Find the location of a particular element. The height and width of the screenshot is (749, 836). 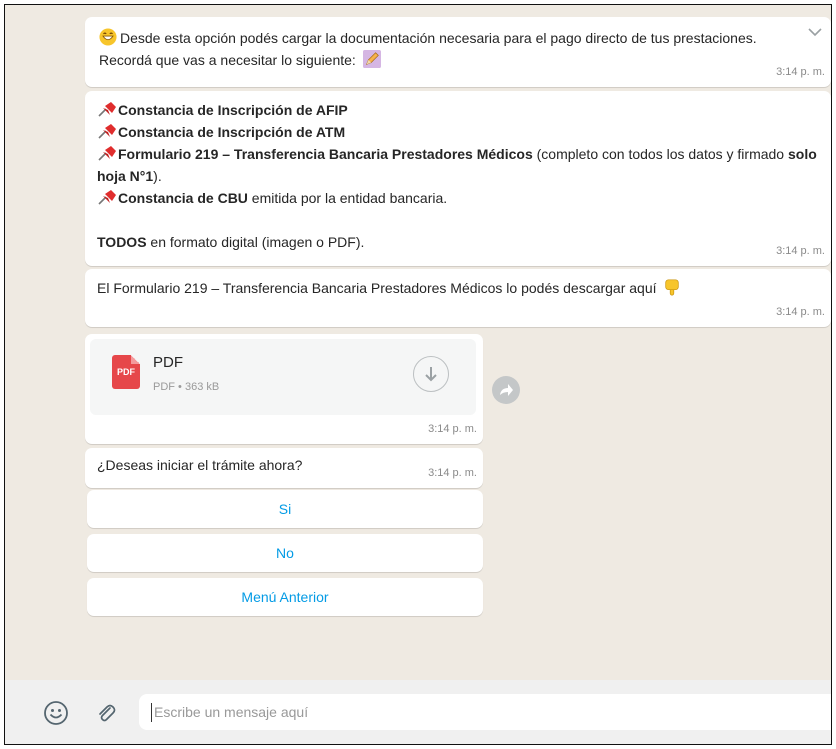

download-button is located at coordinates (431, 374).